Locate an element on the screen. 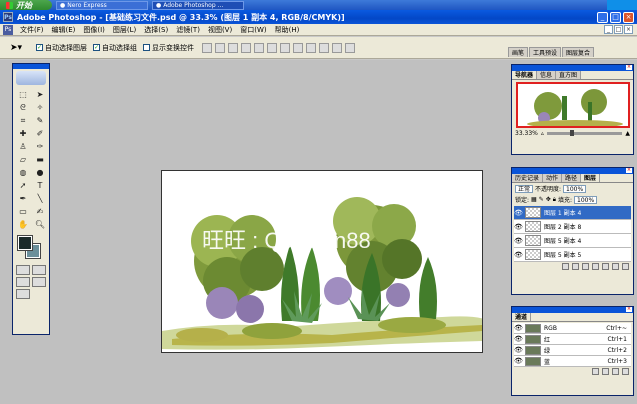  layer-style-icon is located at coordinates (575, 266).